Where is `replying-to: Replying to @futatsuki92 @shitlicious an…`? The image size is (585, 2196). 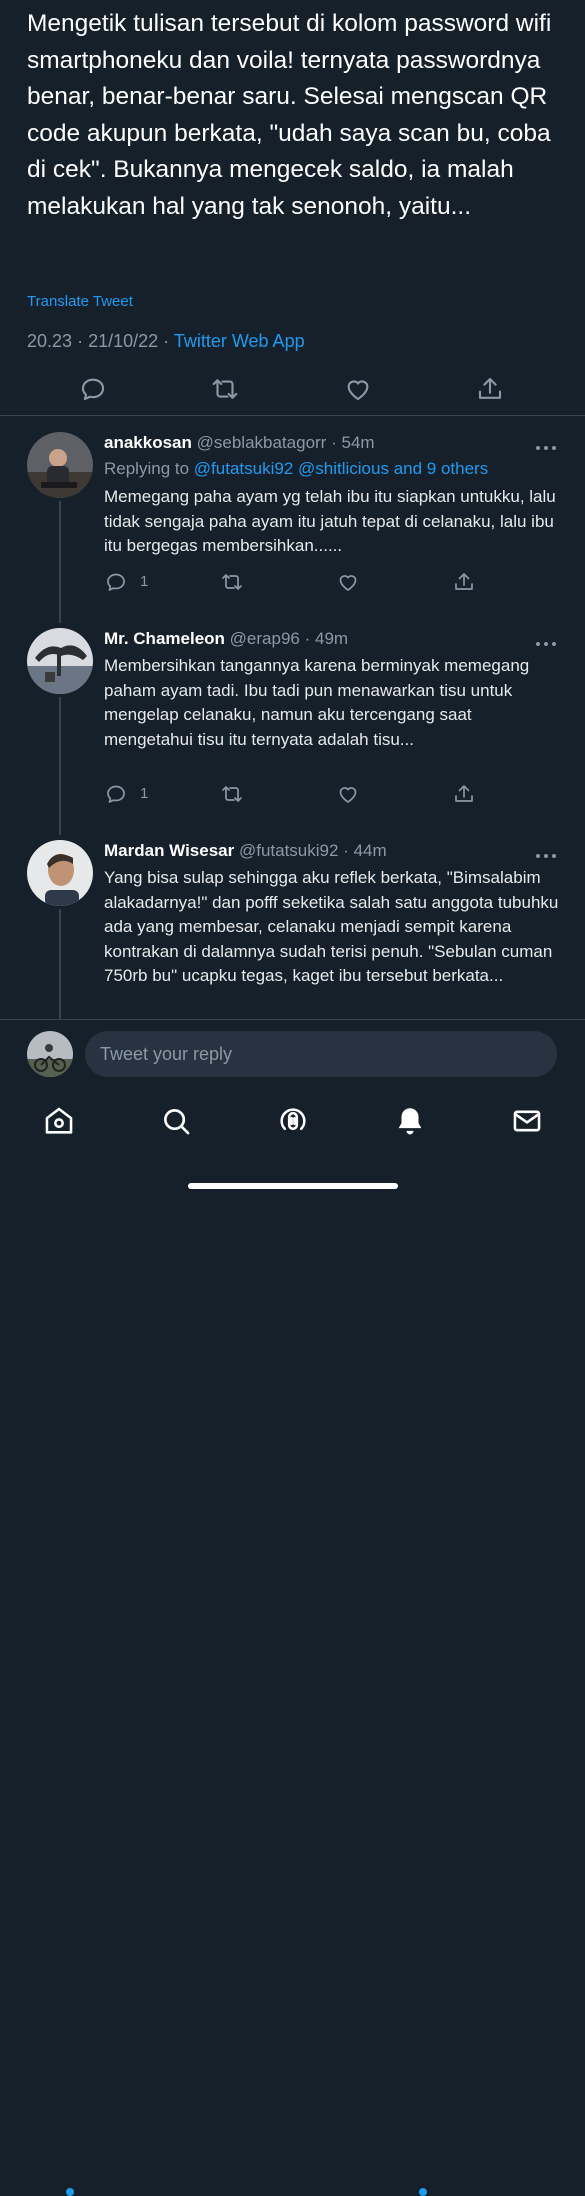 replying-to: Replying to @futatsuki92 @shitlicious an… is located at coordinates (334, 469).